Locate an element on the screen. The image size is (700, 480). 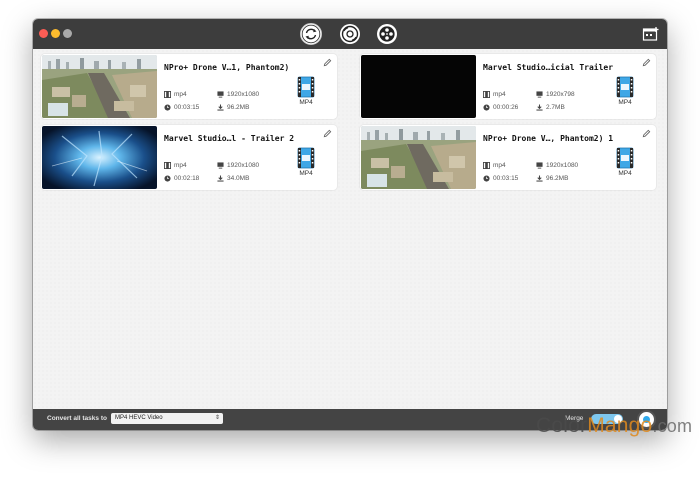
convert-mode-button is located at coordinates (311, 34).